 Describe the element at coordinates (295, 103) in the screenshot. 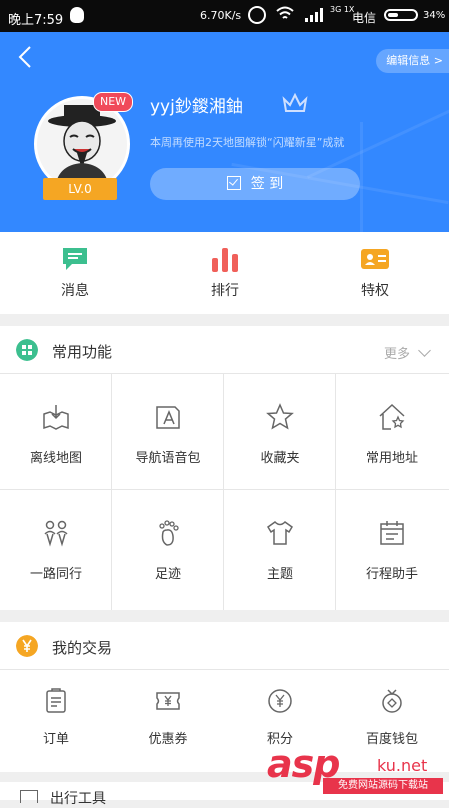

I see `crown-icon` at that location.